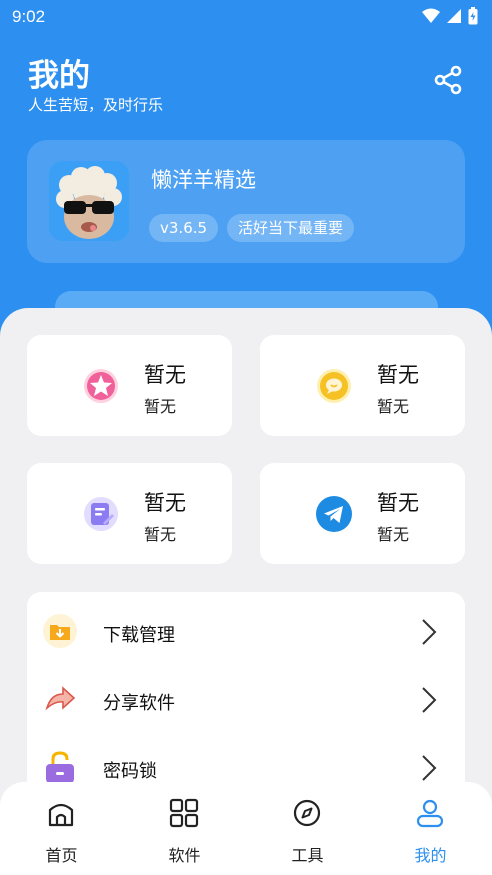 The height and width of the screenshot is (875, 492). Describe the element at coordinates (430, 855) in the screenshot. I see `tab-label: 我的` at that location.